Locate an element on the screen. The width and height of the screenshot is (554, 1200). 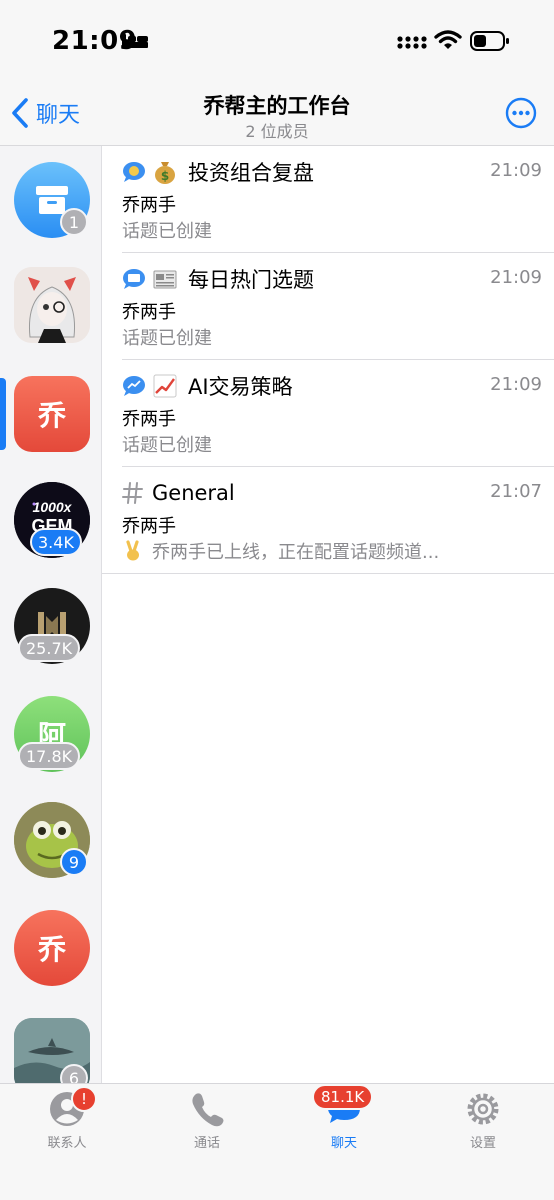
unread-badge: 1 is located at coordinates (74, 222).